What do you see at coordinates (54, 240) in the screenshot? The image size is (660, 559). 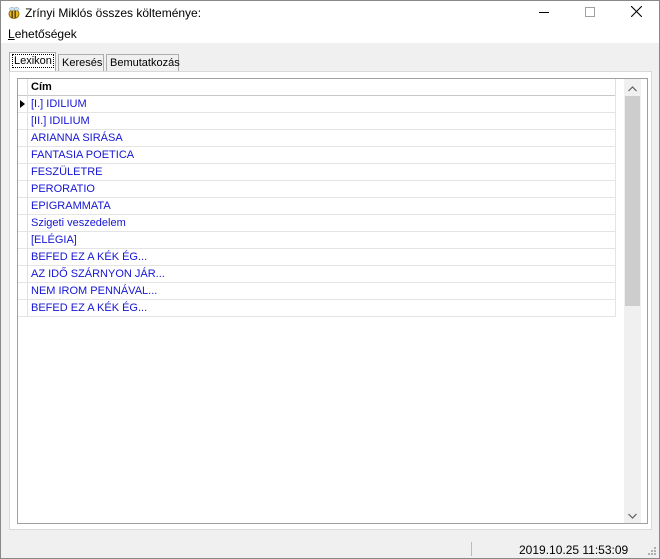 I see `row-title: [ELÉGIA]` at bounding box center [54, 240].